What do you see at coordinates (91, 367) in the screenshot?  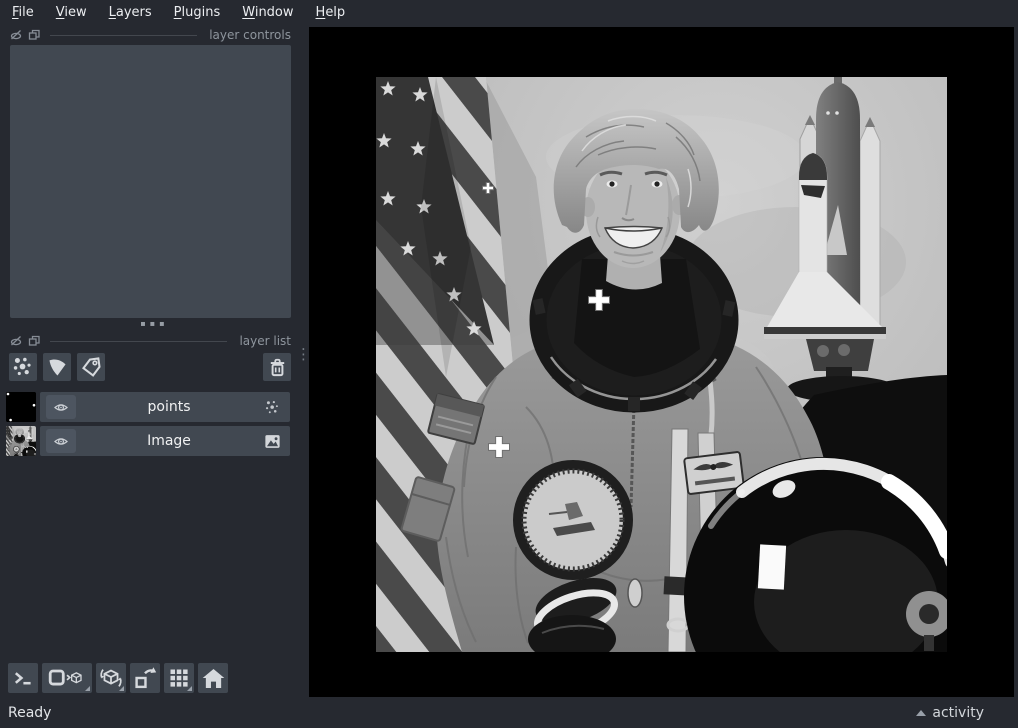 I see `new-labels-layer-button` at bounding box center [91, 367].